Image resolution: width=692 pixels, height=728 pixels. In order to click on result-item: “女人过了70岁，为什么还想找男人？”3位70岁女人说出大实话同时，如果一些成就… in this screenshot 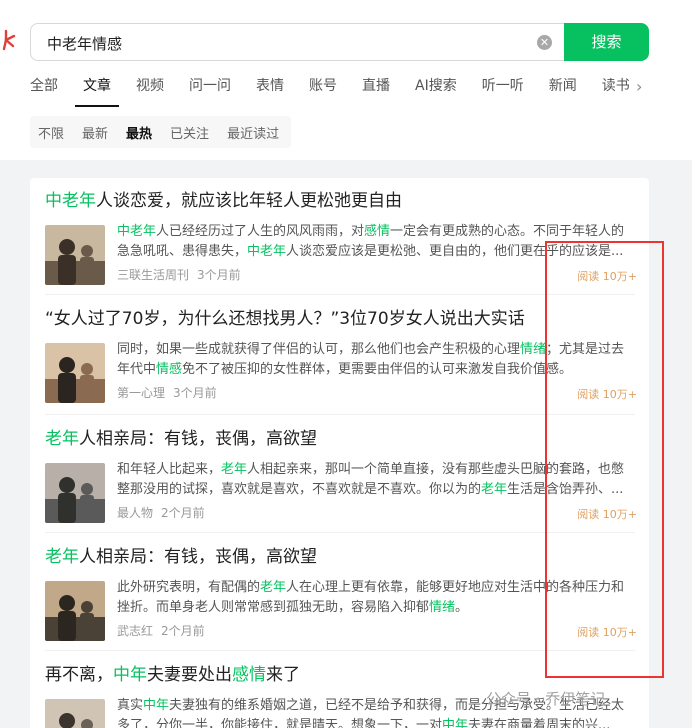, I will do `click(341, 348)`.